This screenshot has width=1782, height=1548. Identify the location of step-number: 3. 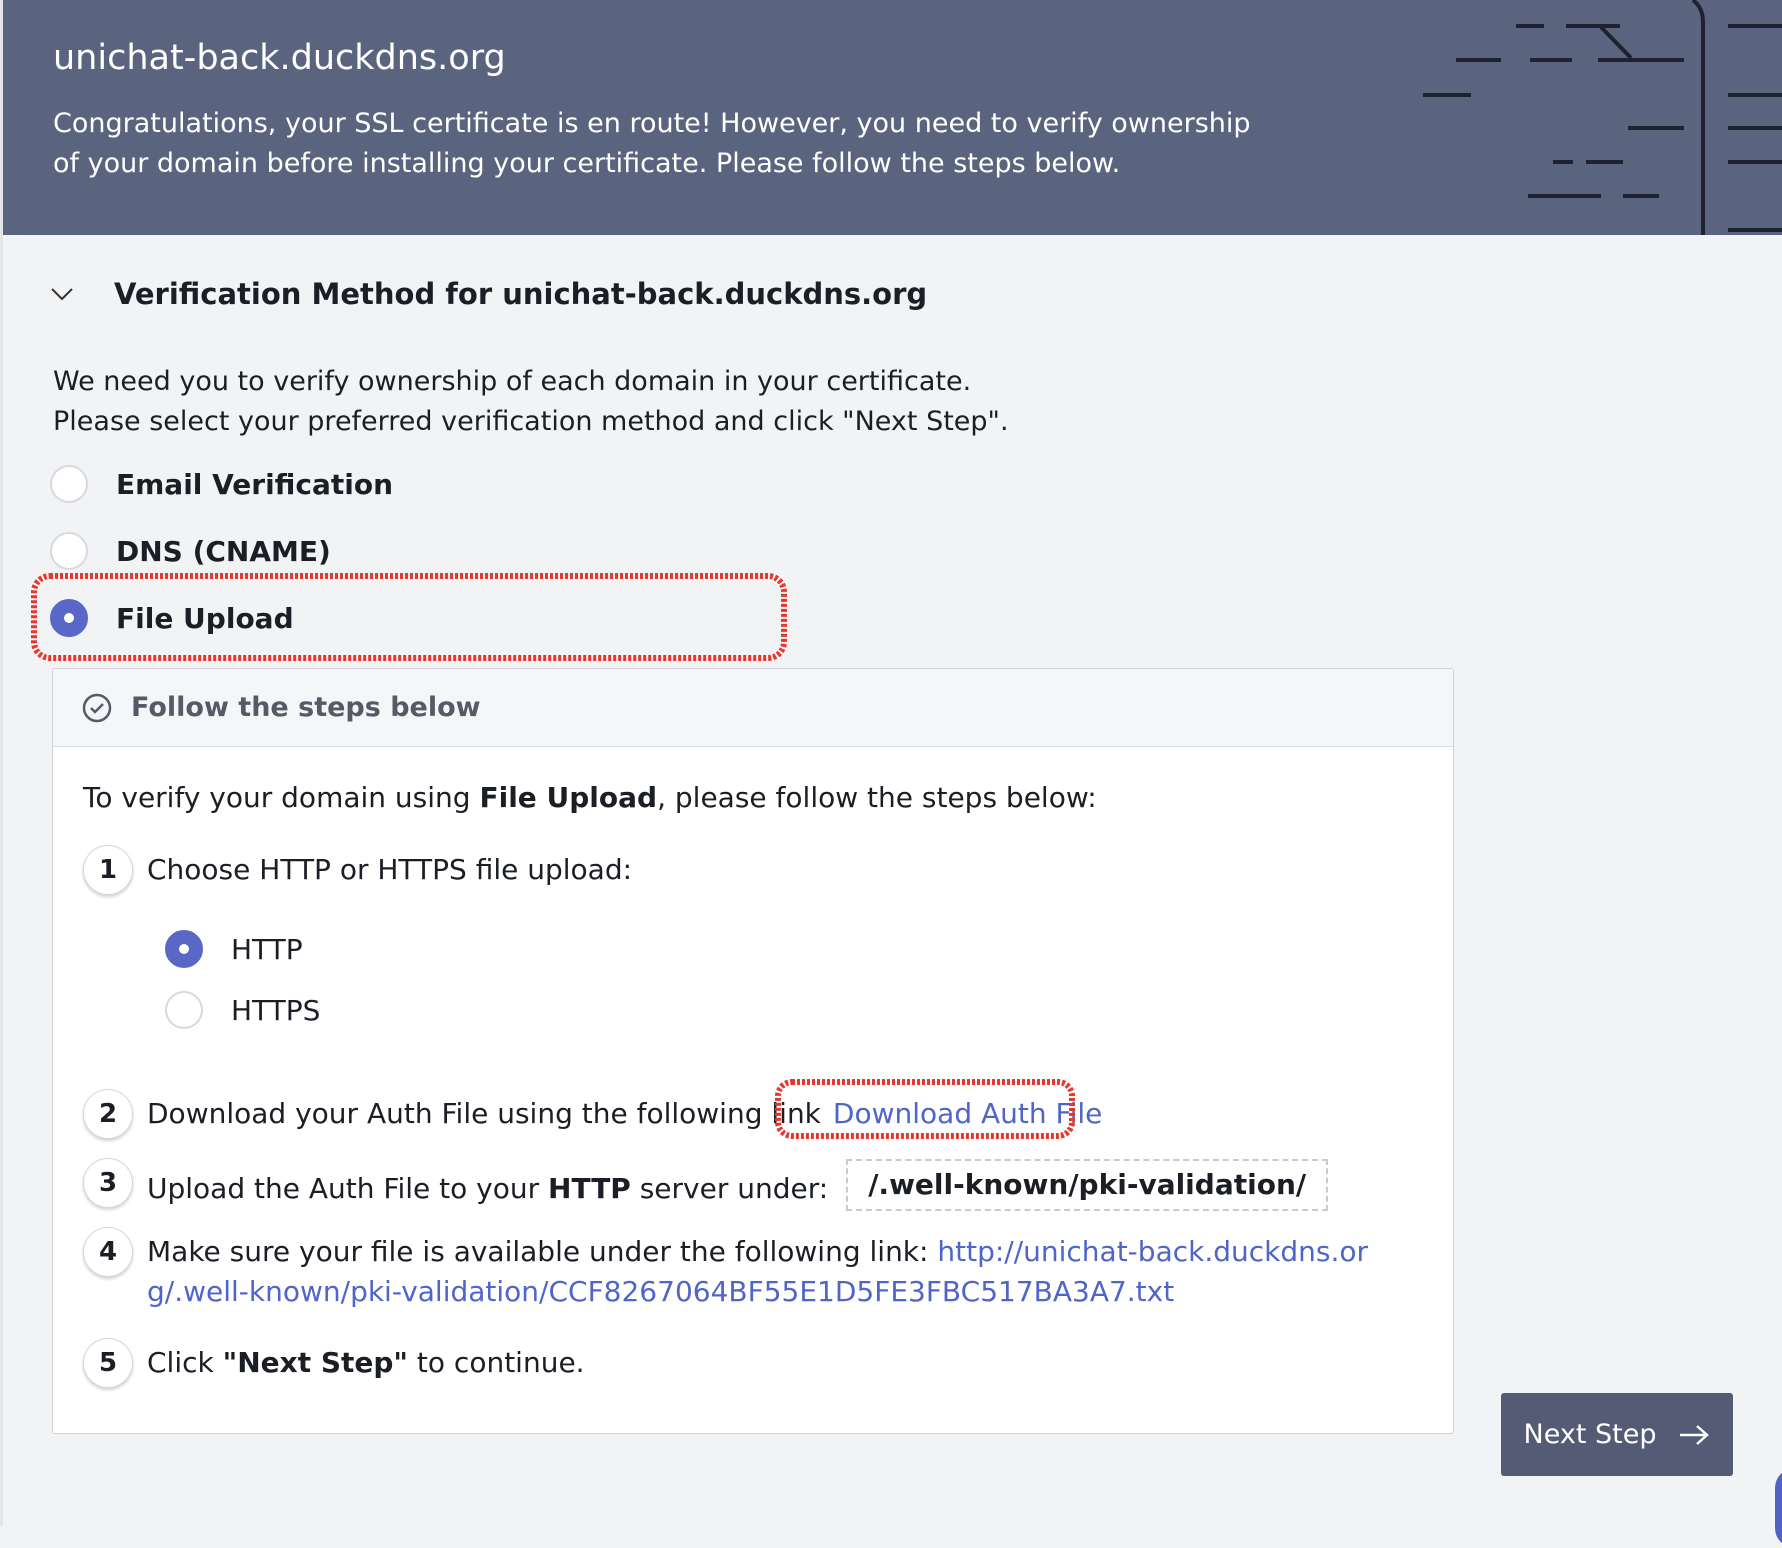
(108, 1183).